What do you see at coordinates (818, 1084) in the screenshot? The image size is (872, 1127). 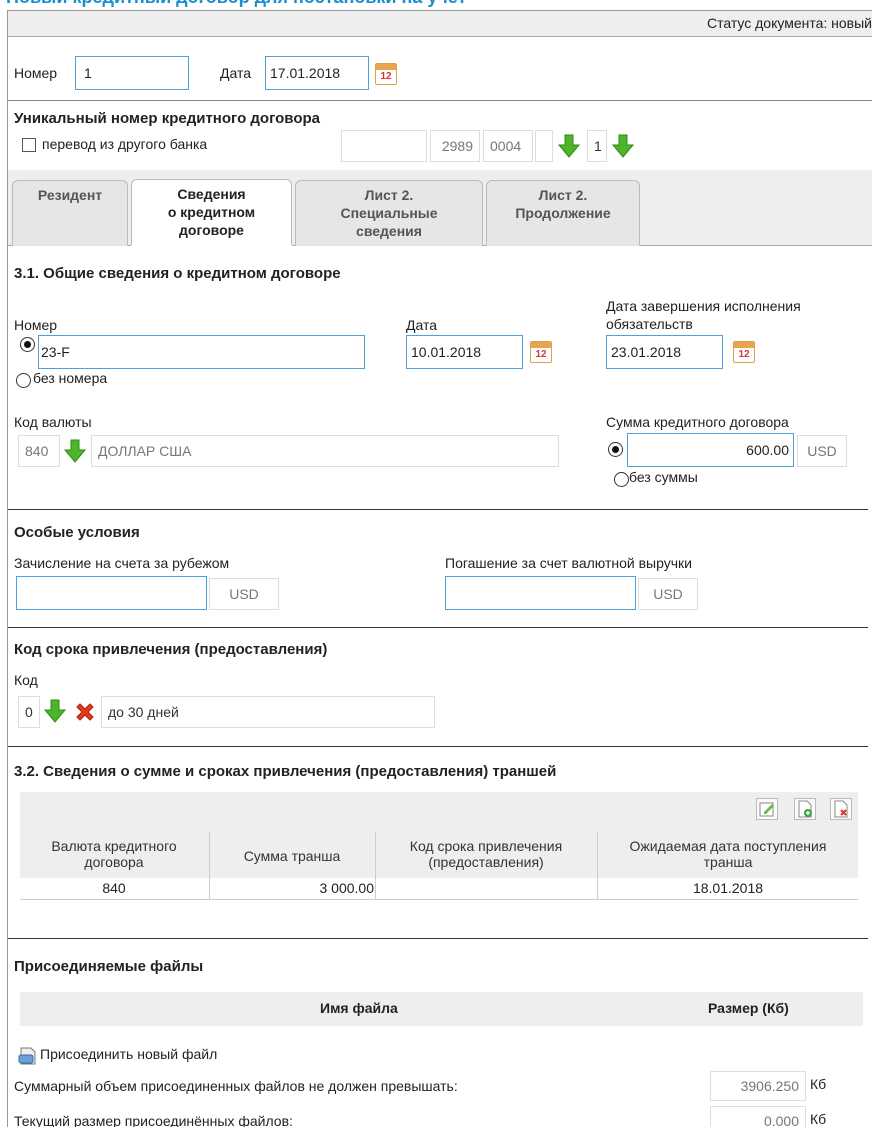 I see `files-limit-unit: Кб` at bounding box center [818, 1084].